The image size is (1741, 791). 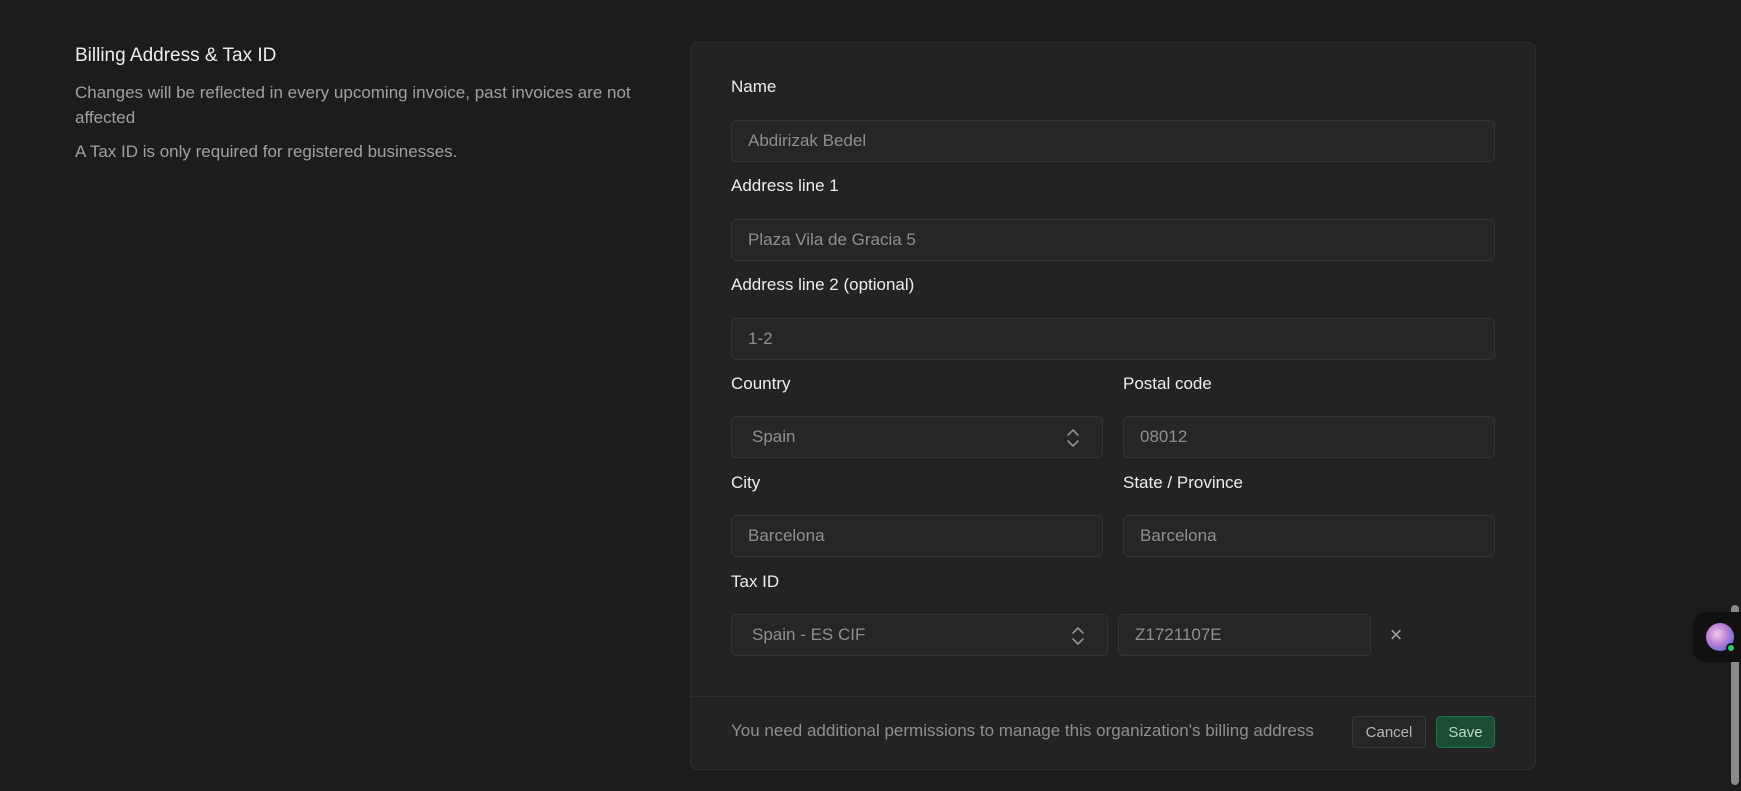 I want to click on state-province-label: State / Province, so click(x=1183, y=482).